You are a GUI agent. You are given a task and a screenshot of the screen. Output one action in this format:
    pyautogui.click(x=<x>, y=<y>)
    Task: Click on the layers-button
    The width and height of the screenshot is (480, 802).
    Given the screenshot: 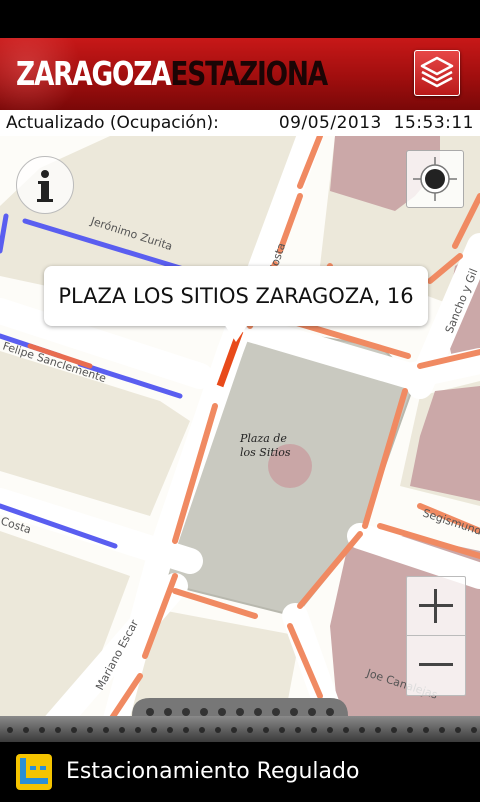 What is the action you would take?
    pyautogui.click(x=437, y=73)
    